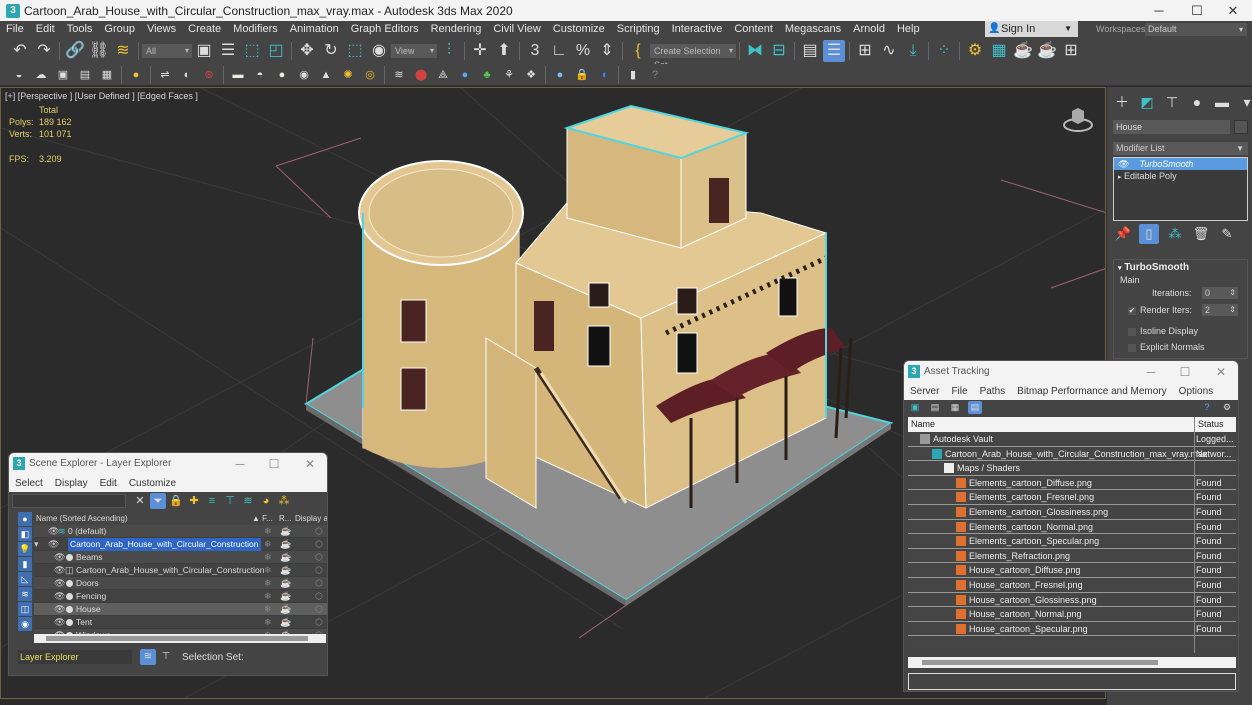 Image resolution: width=1252 pixels, height=705 pixels. Describe the element at coordinates (604, 75) in the screenshot. I see `vray-camera-icon: ◖` at that location.